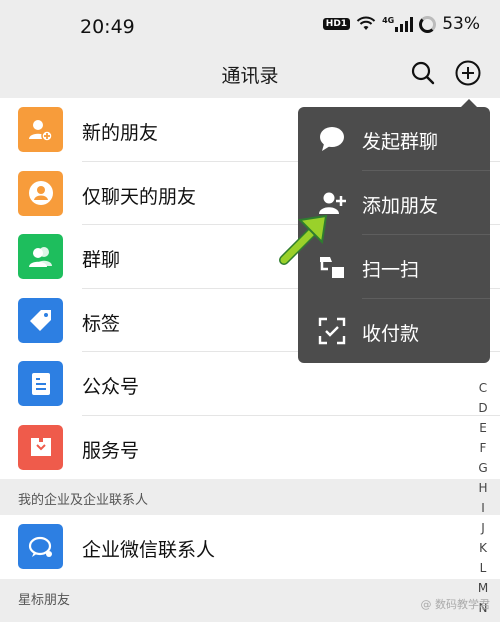  Describe the element at coordinates (40, 383) in the screenshot. I see `official-account-icon` at that location.